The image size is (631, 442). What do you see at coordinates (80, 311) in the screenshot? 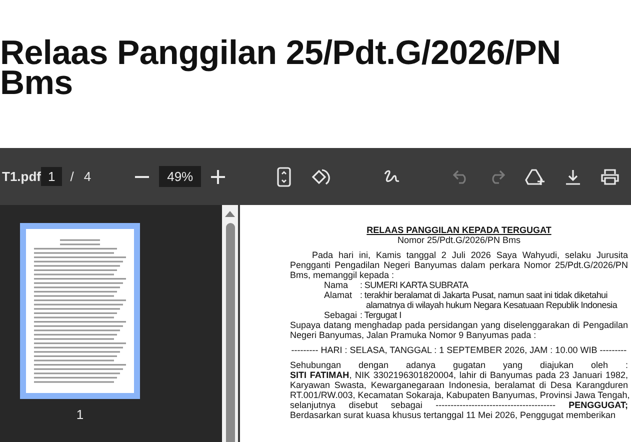
I see `page-thumbnail` at bounding box center [80, 311].